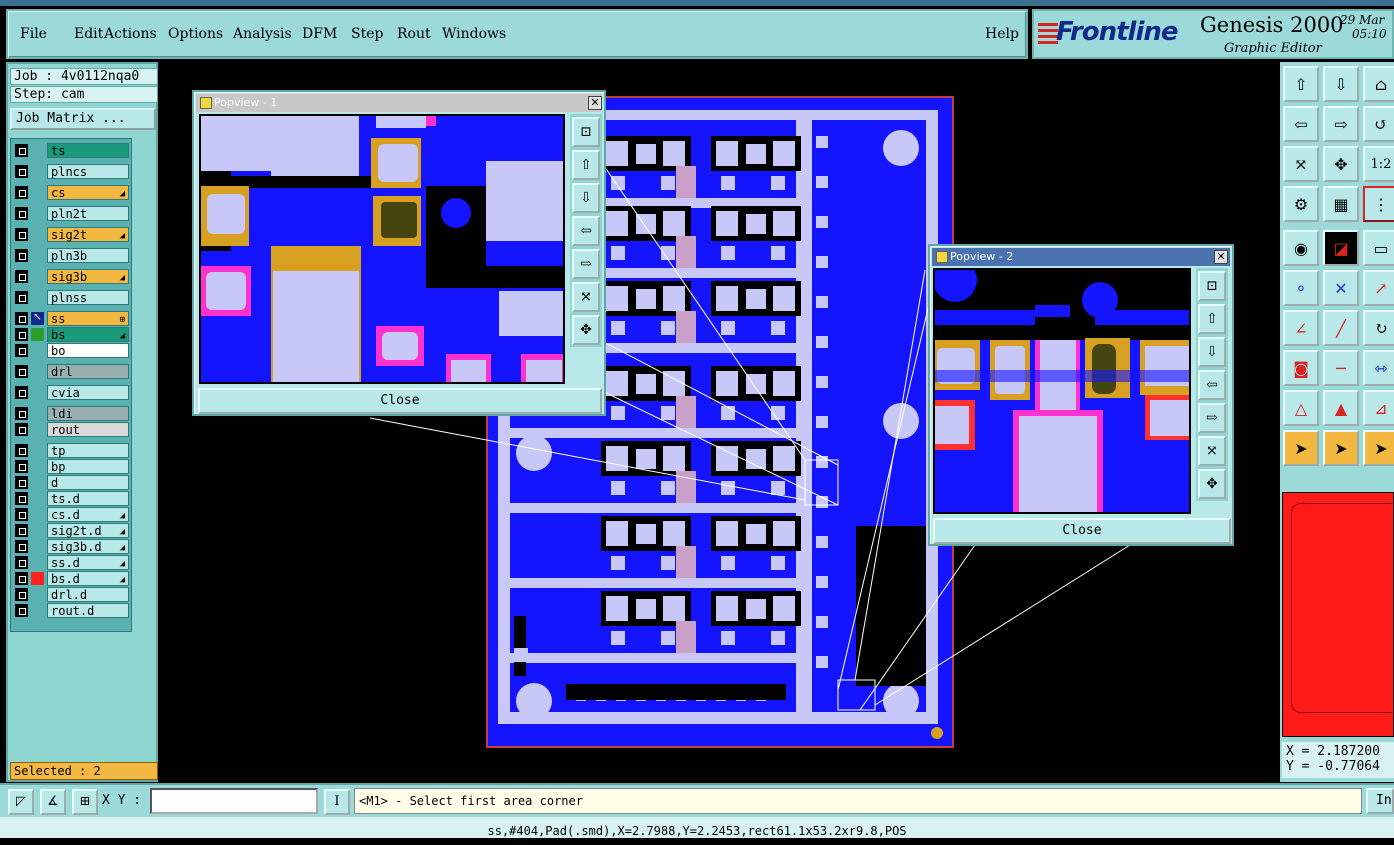  Describe the element at coordinates (367, 34) in the screenshot. I see `menu-step: Step` at that location.